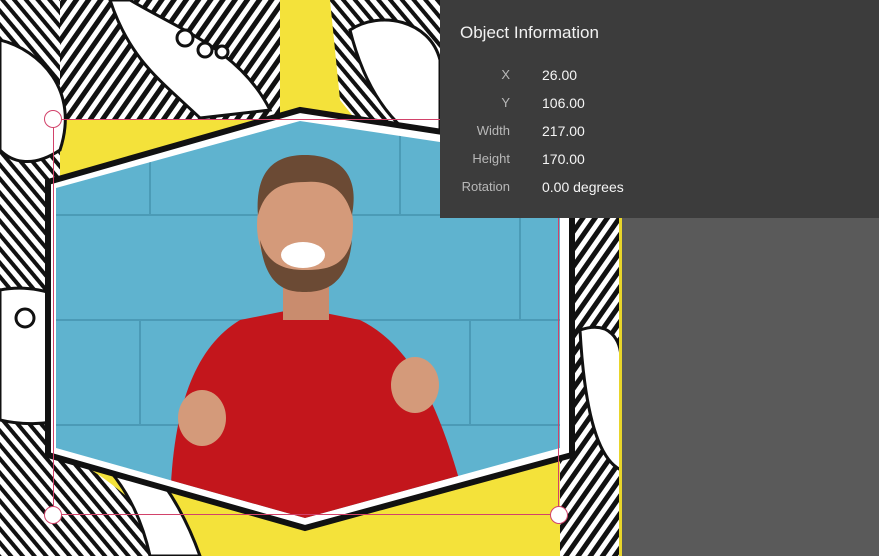 The width and height of the screenshot is (879, 556). Describe the element at coordinates (493, 130) in the screenshot. I see `info-label: Width` at that location.